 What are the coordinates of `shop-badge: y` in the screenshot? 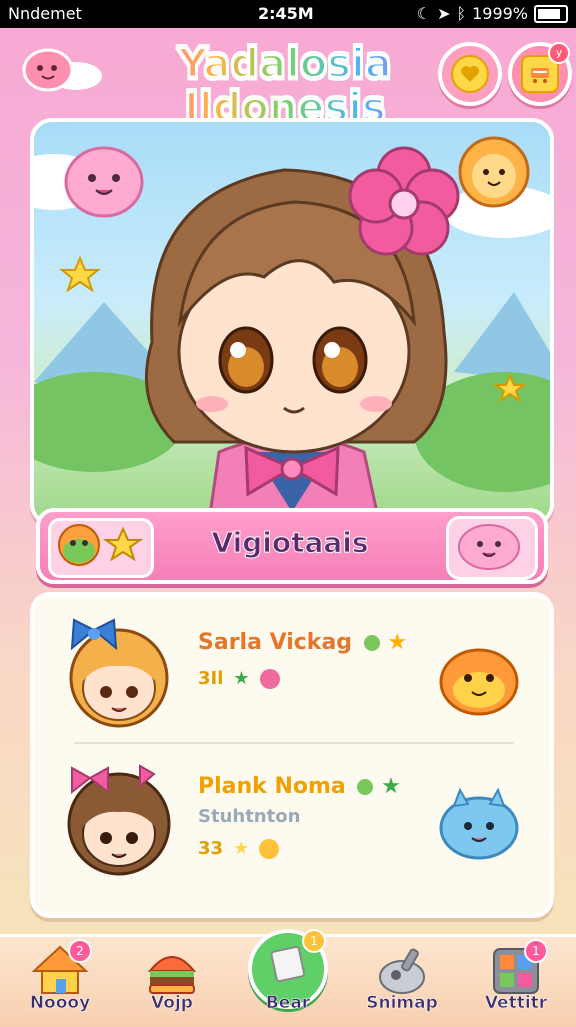 It's located at (559, 53).